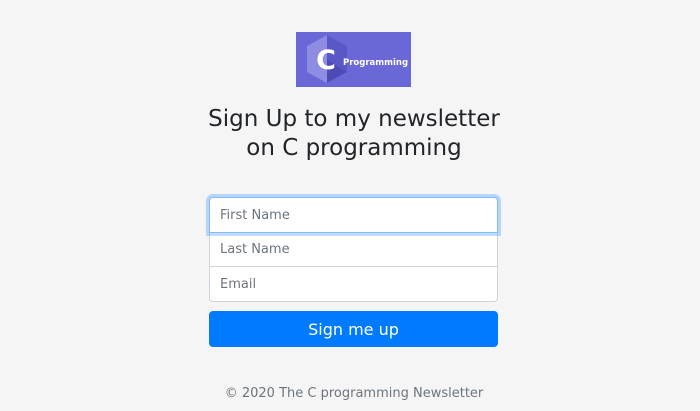  What do you see at coordinates (353, 284) in the screenshot?
I see `email-input` at bounding box center [353, 284].